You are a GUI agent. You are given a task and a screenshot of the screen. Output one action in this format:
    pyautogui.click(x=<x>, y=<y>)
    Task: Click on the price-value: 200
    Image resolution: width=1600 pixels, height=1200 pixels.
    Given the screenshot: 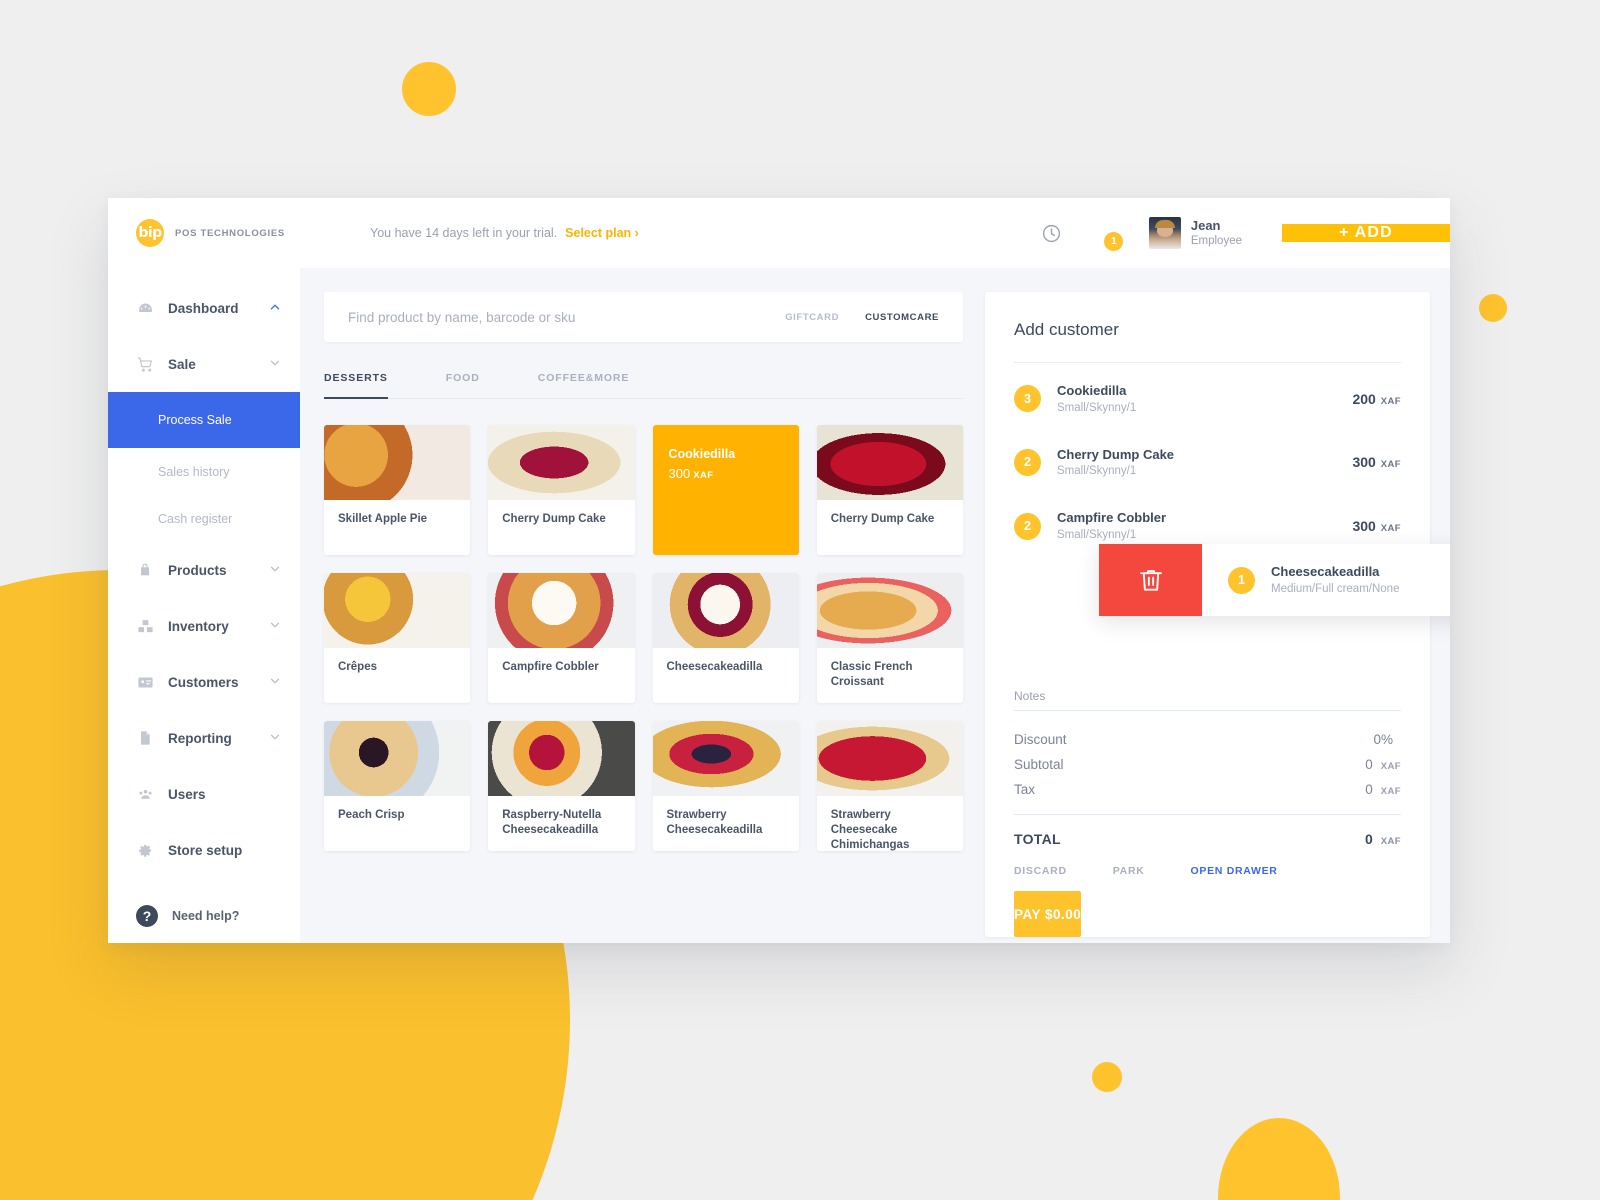 What is the action you would take?
    pyautogui.click(x=1364, y=398)
    